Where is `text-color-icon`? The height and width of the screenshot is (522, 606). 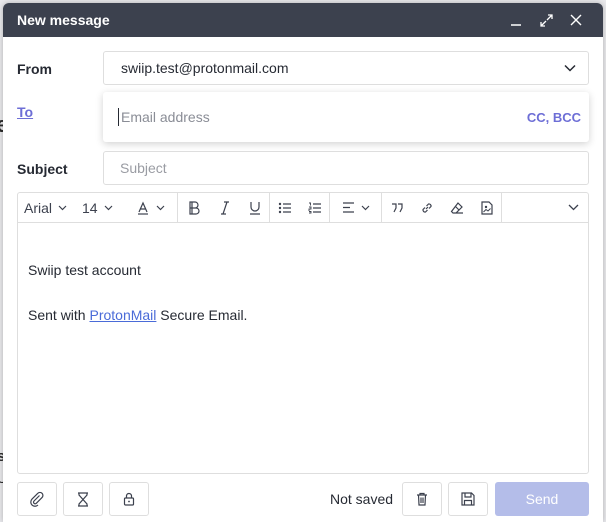 text-color-icon is located at coordinates (143, 208).